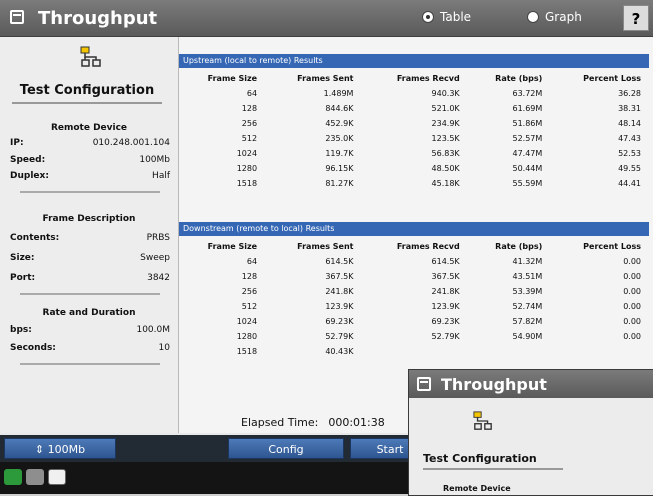  I want to click on divider, so click(90, 294).